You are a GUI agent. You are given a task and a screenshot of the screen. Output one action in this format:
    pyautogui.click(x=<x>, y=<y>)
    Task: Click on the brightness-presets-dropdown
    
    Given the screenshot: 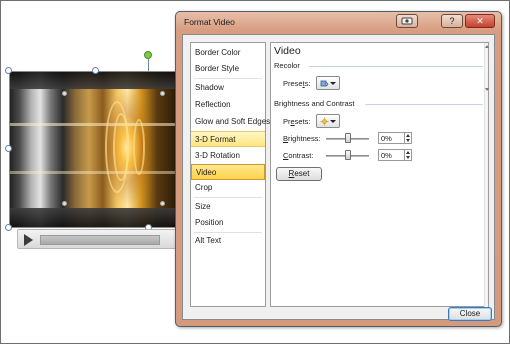 What is the action you would take?
    pyautogui.click(x=328, y=121)
    